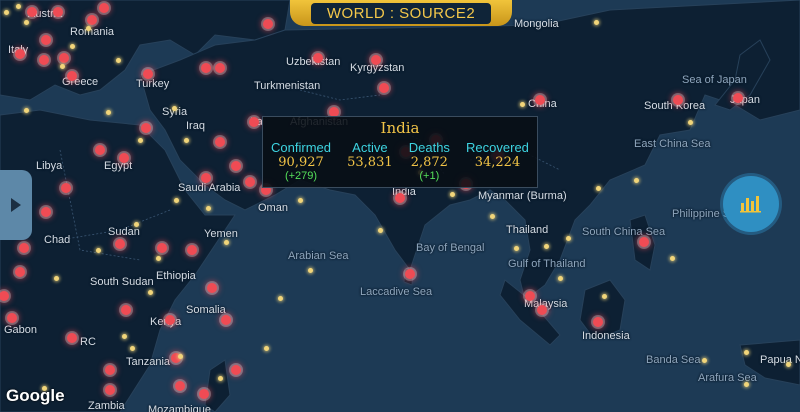 This screenshot has height=412, width=800. What do you see at coordinates (751, 204) in the screenshot?
I see `stats-chart-button` at bounding box center [751, 204].